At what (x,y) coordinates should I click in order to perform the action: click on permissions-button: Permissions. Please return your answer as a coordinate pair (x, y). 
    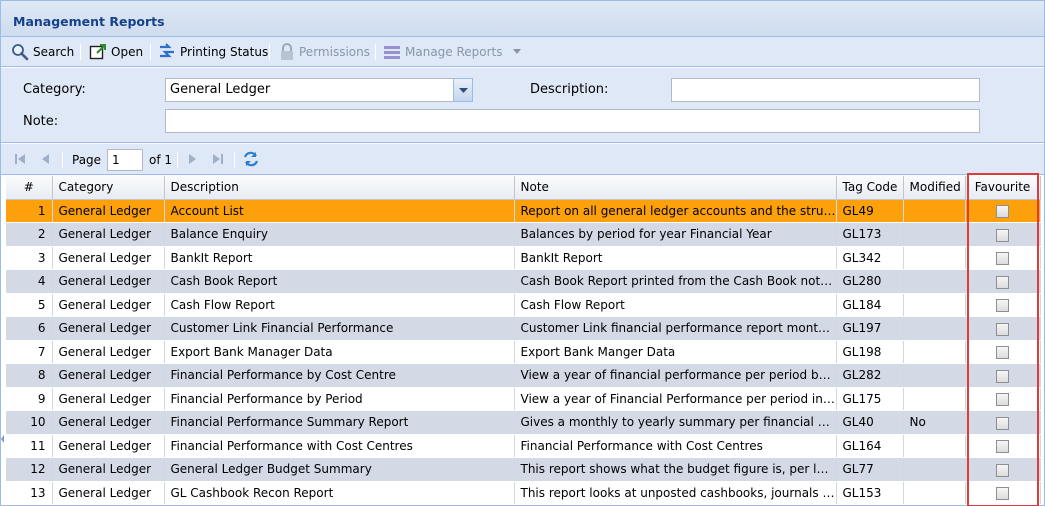
    Looking at the image, I should click on (324, 52).